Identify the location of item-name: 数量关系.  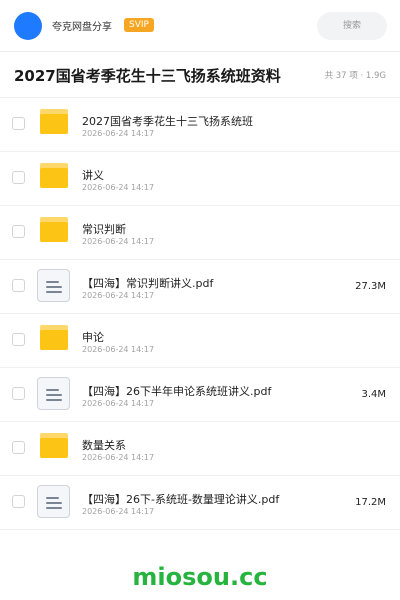
(104, 445).